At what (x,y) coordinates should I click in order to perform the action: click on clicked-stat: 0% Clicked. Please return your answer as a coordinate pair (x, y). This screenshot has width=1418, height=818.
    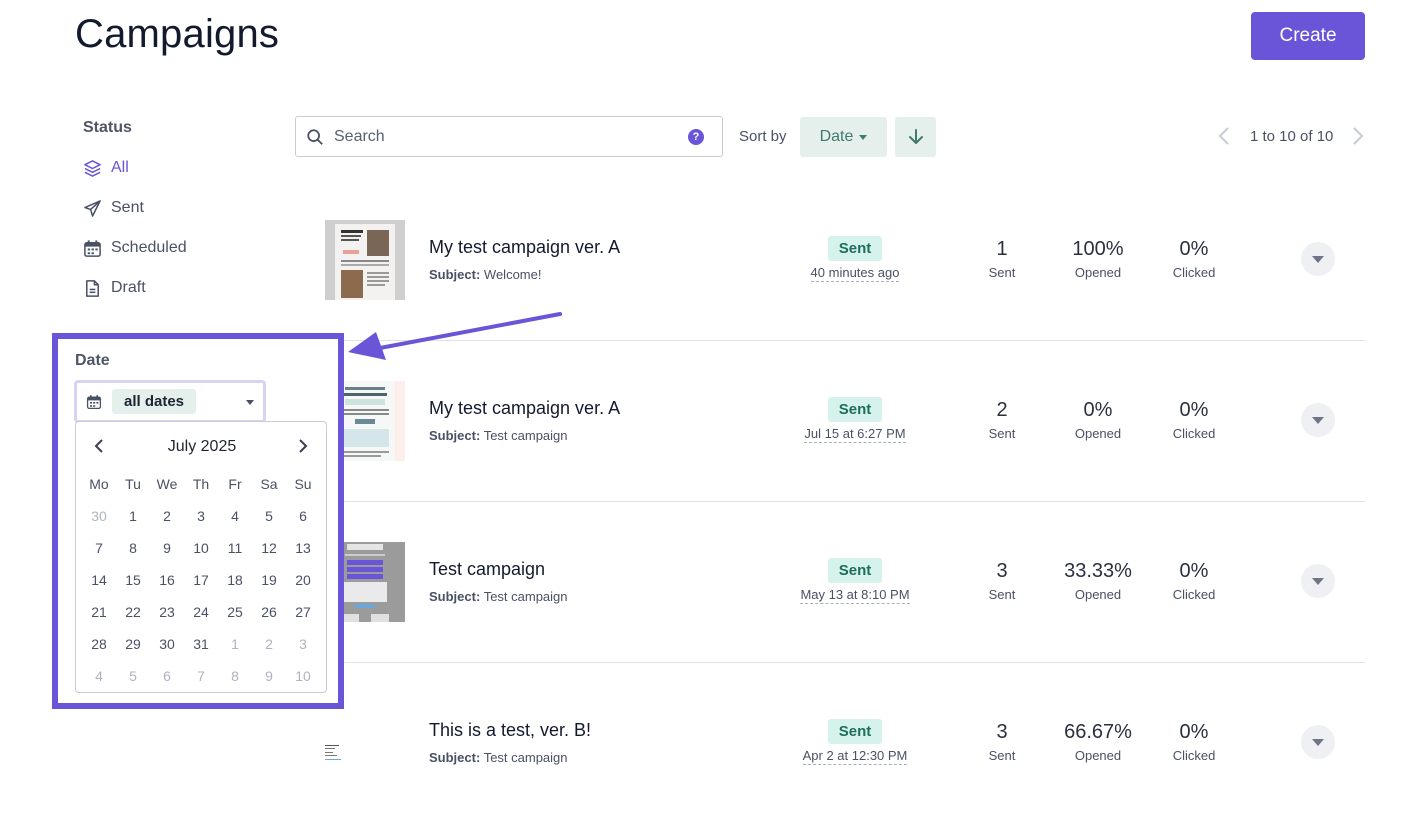
    Looking at the image, I should click on (1194, 742).